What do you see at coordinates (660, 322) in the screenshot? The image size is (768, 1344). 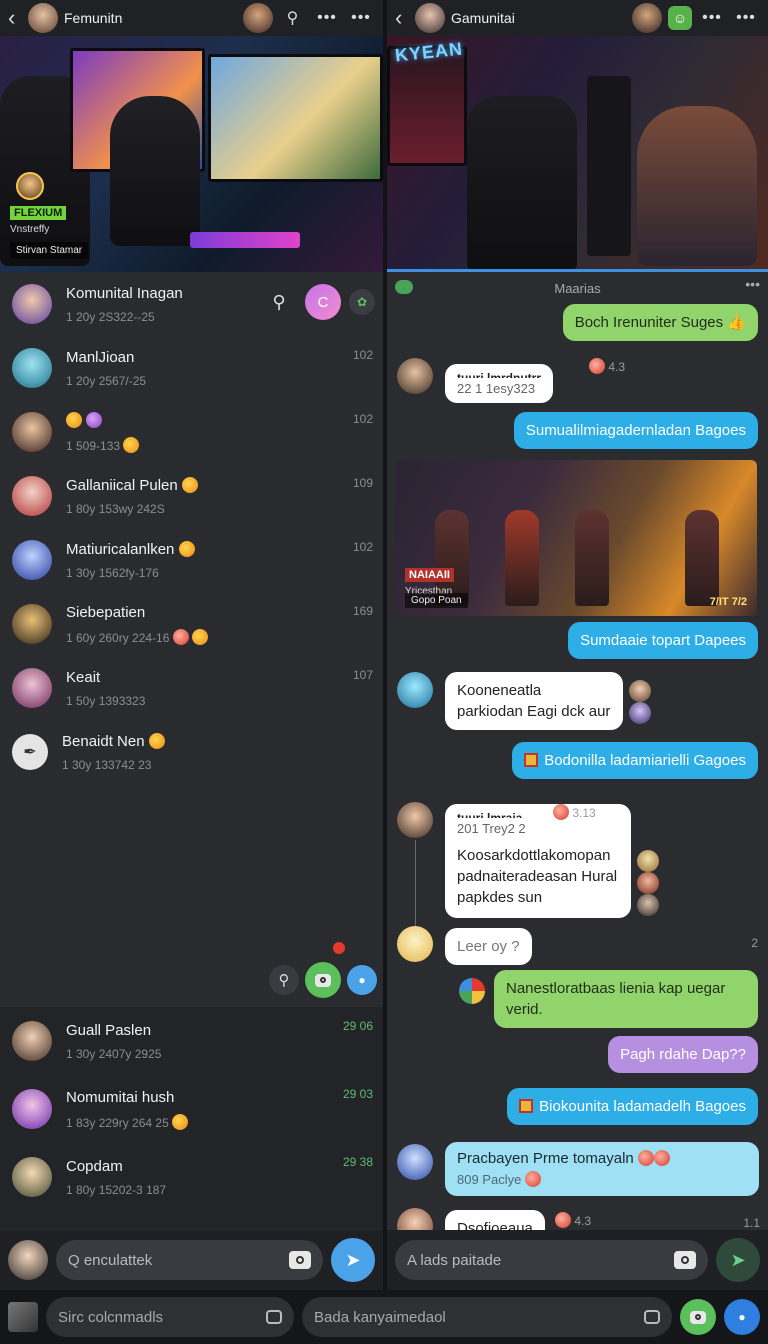 I see `outgoing-message: Boch Irenuniter Suges 👍` at bounding box center [660, 322].